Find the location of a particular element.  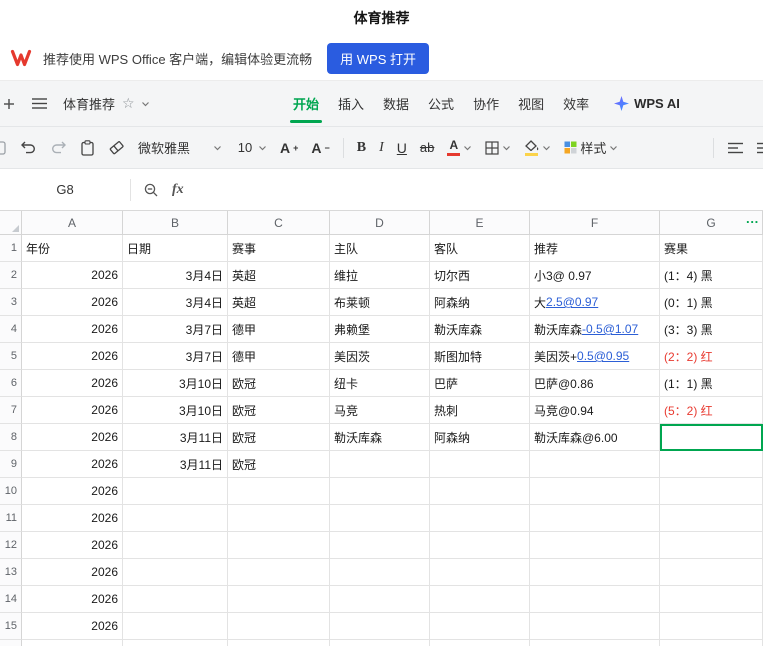

cell-G5: (2：2) 红 is located at coordinates (711, 356).